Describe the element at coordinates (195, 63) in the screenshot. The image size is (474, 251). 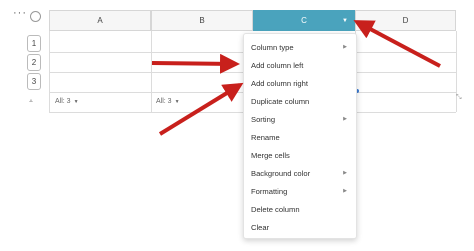
I see `arrow-to-add-column-left` at that location.